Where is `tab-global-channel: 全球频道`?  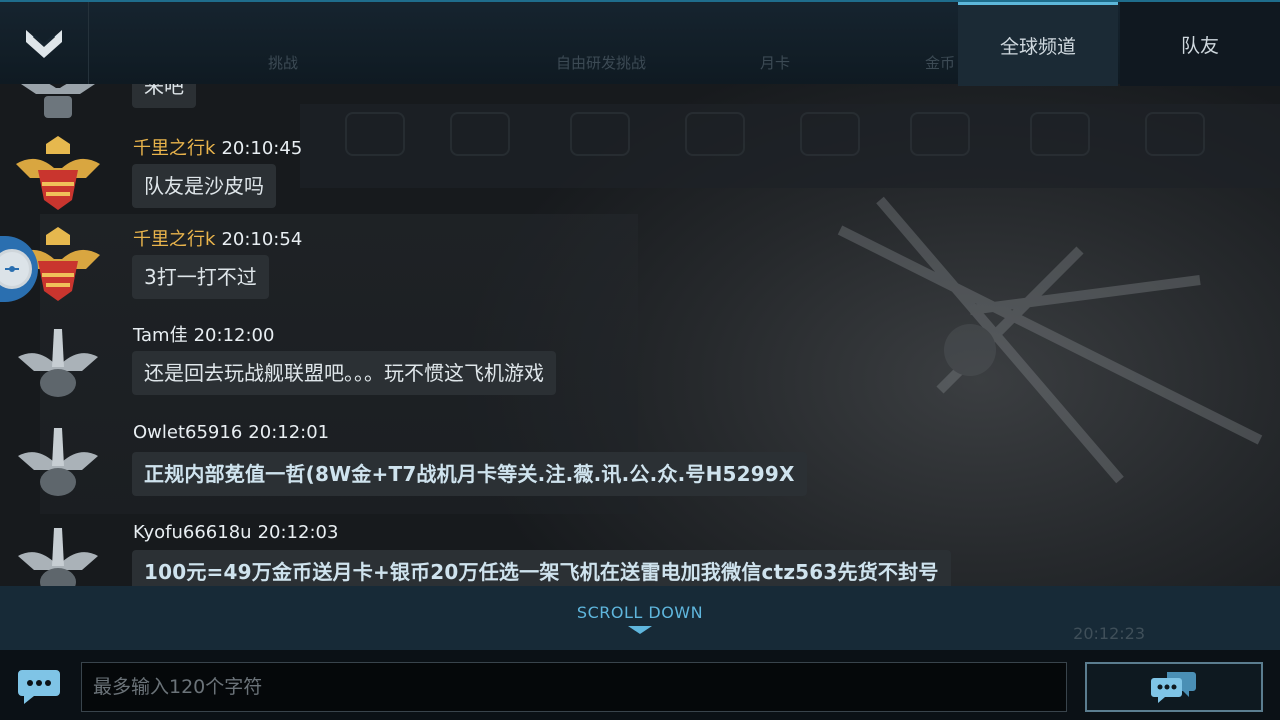 tab-global-channel: 全球频道 is located at coordinates (1038, 44).